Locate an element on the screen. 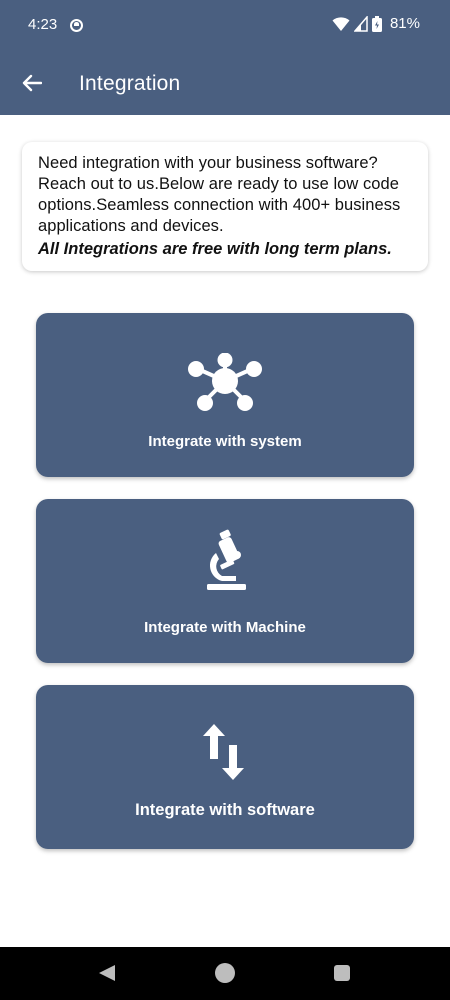  notification-icon is located at coordinates (76, 25).